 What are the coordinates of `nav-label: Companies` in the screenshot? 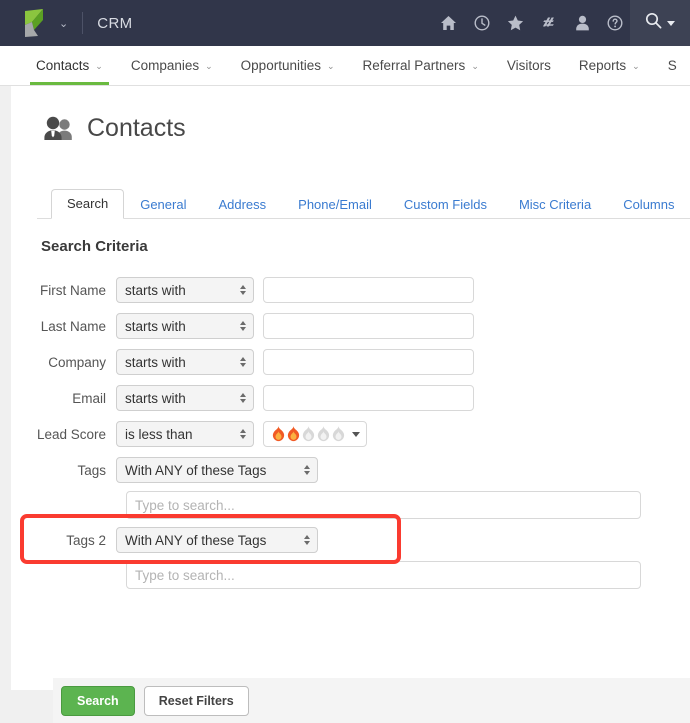 It's located at (165, 65).